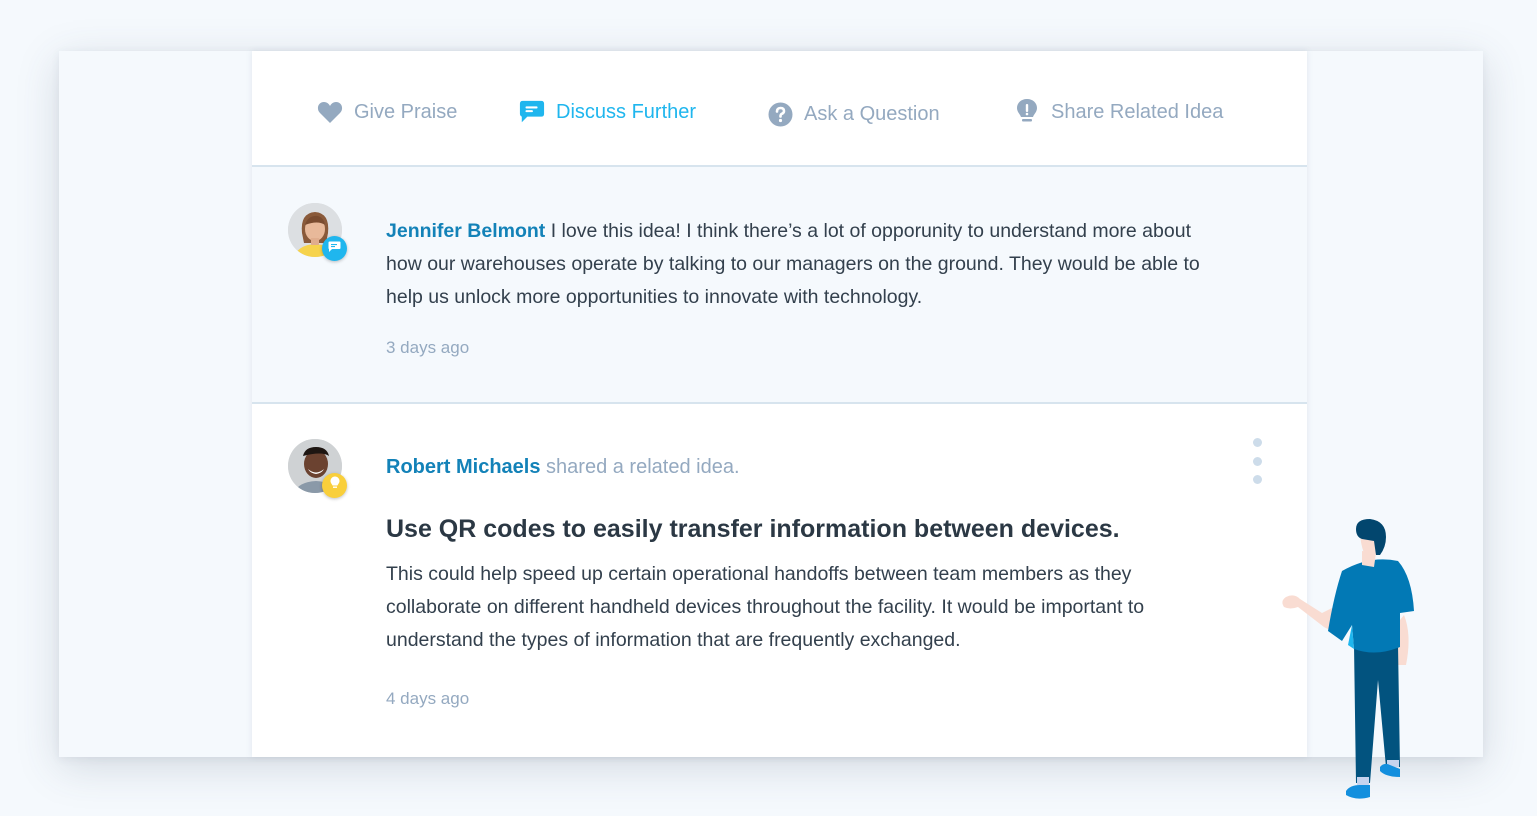 The height and width of the screenshot is (816, 1537). What do you see at coordinates (465, 231) in the screenshot?
I see `comment-author-link: Jennifer Belmont` at bounding box center [465, 231].